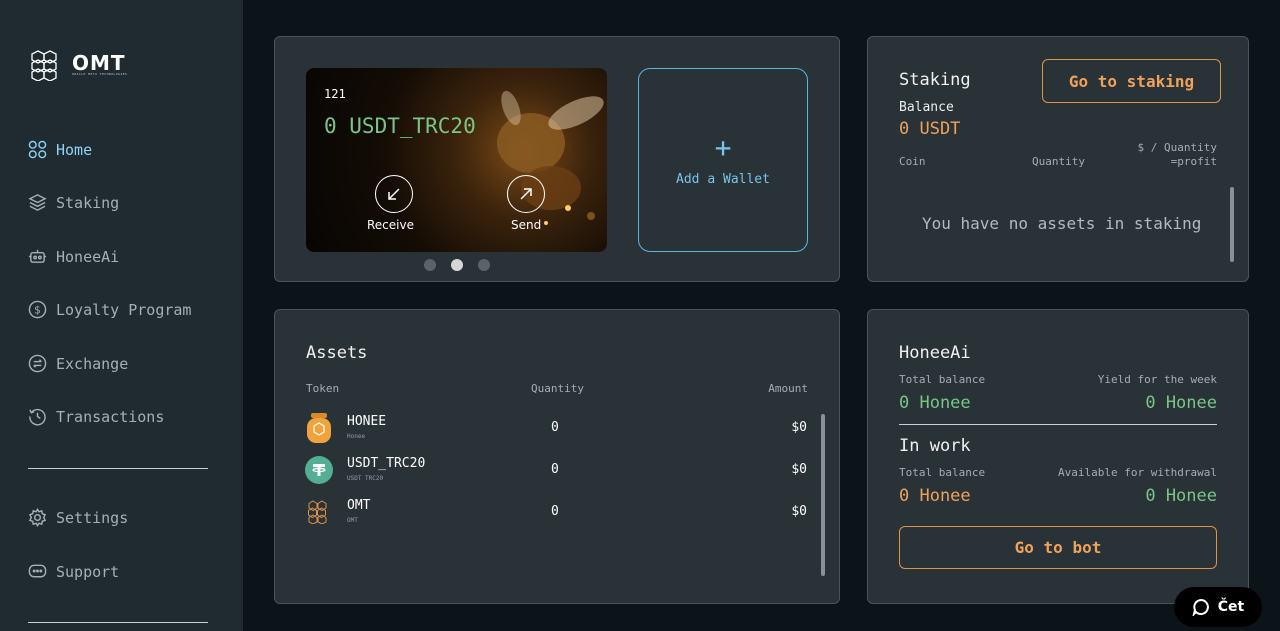 The height and width of the screenshot is (631, 1280). What do you see at coordinates (1177, 147) in the screenshot?
I see `col-profit-line1: $ / Quantity` at bounding box center [1177, 147].